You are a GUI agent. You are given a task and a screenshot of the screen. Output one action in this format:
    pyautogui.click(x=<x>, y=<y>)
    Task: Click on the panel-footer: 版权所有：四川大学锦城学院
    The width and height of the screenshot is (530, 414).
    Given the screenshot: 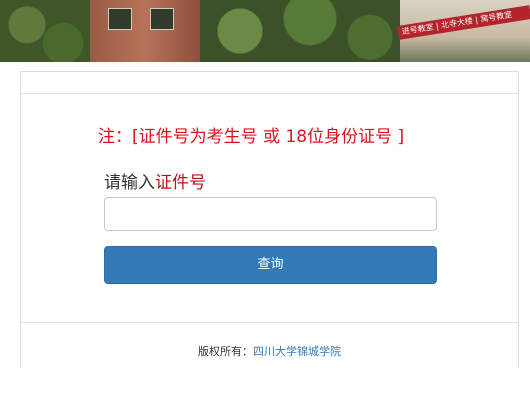 What is the action you would take?
    pyautogui.click(x=269, y=345)
    